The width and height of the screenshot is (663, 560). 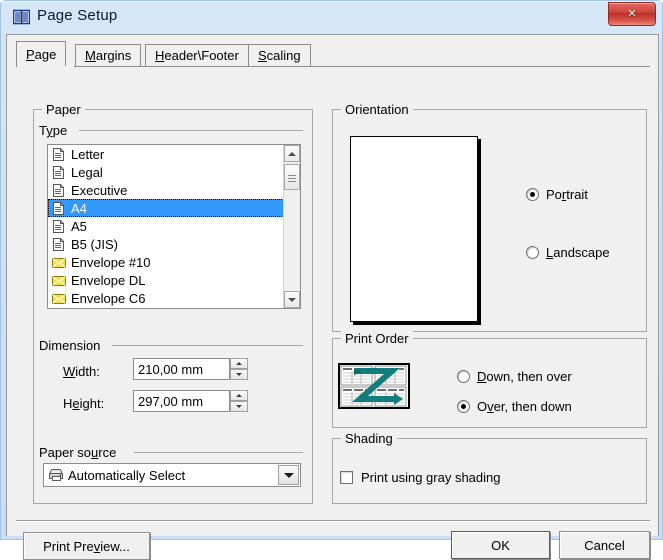 I want to click on tab-margins: Margins, so click(x=108, y=55).